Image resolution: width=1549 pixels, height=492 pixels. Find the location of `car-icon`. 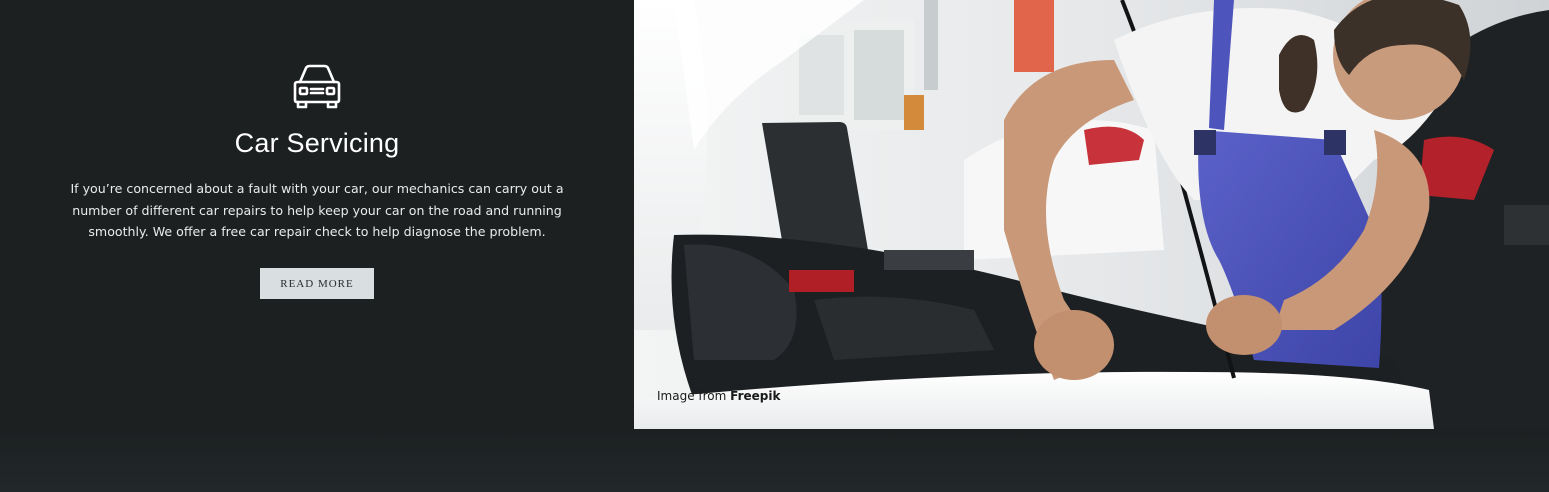

car-icon is located at coordinates (317, 86).